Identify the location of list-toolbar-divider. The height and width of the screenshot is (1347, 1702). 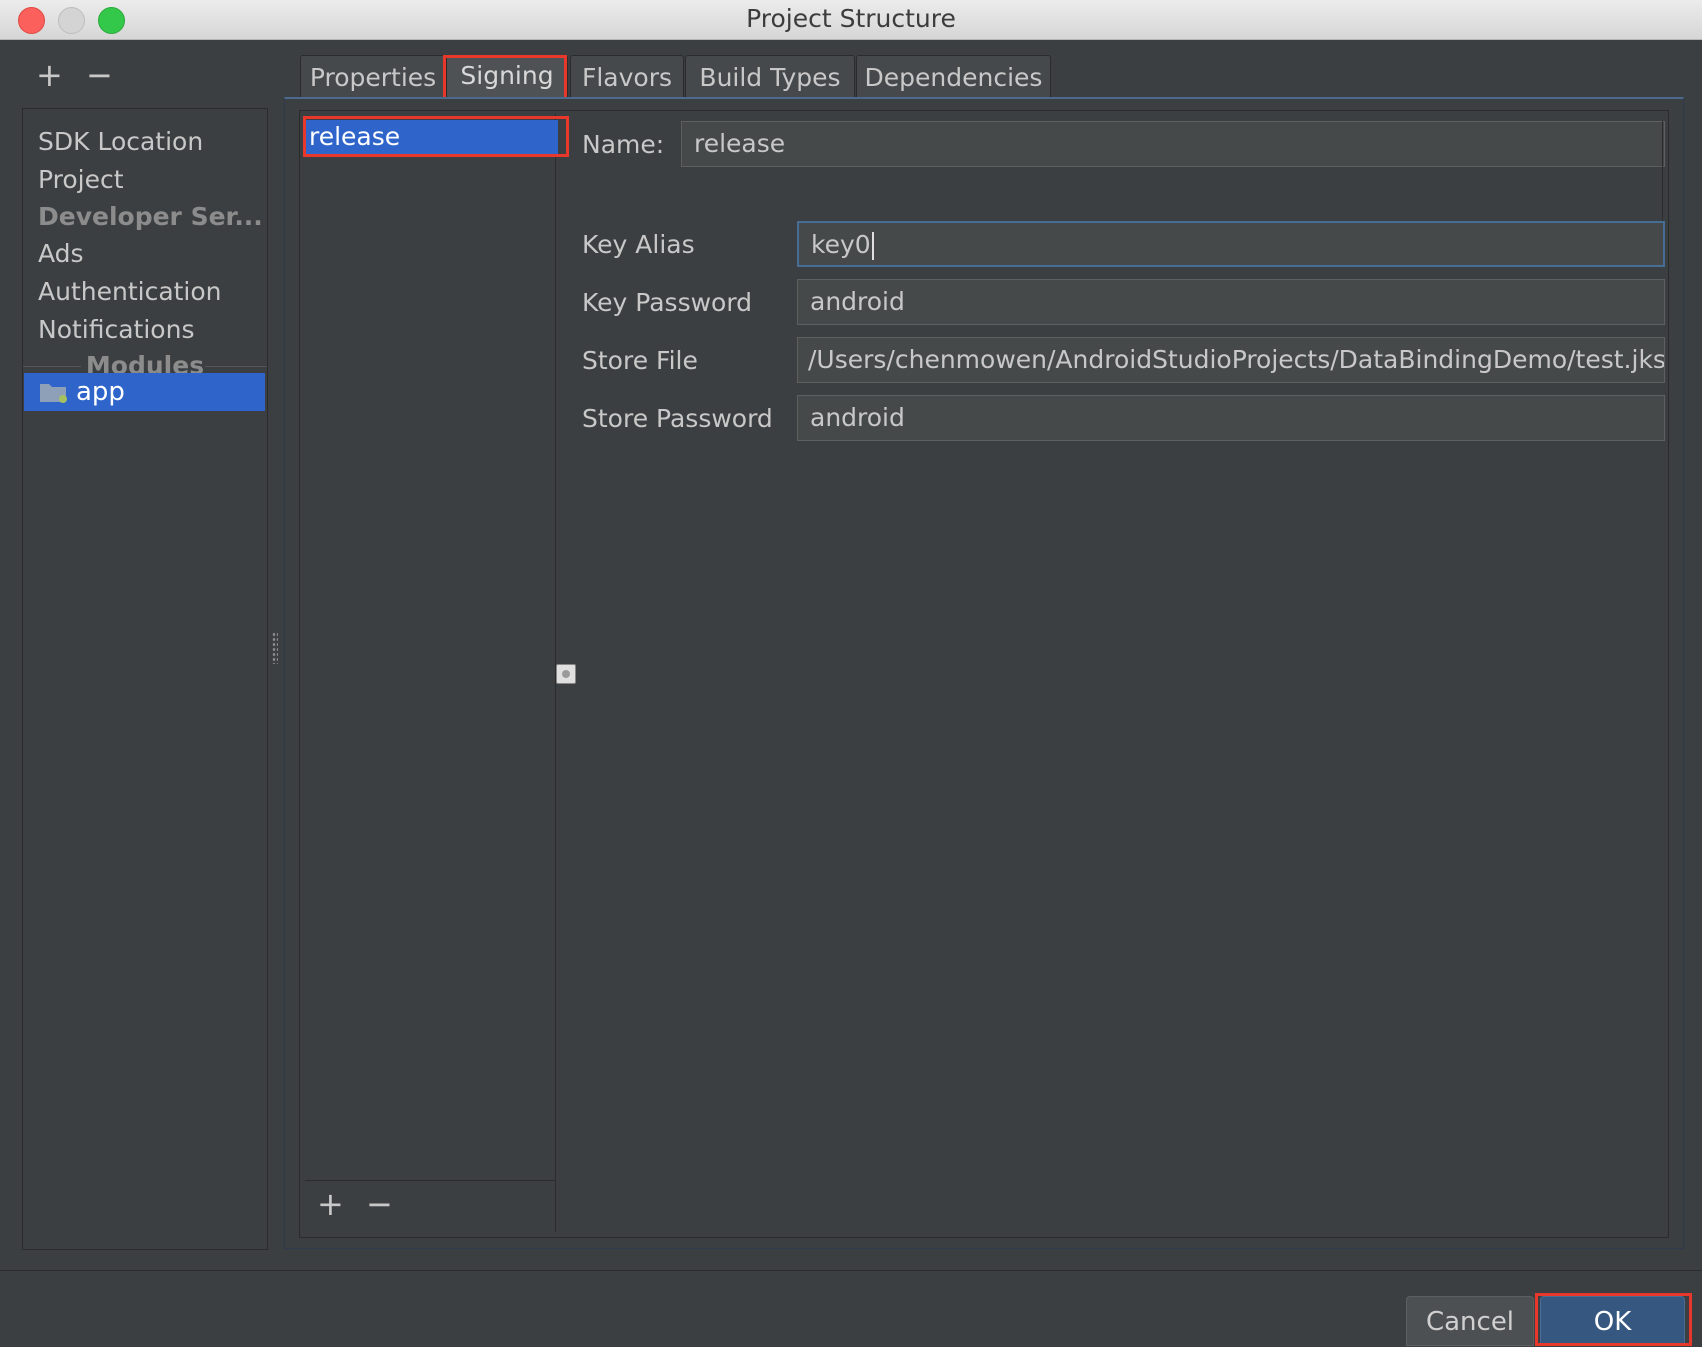
(430, 1180).